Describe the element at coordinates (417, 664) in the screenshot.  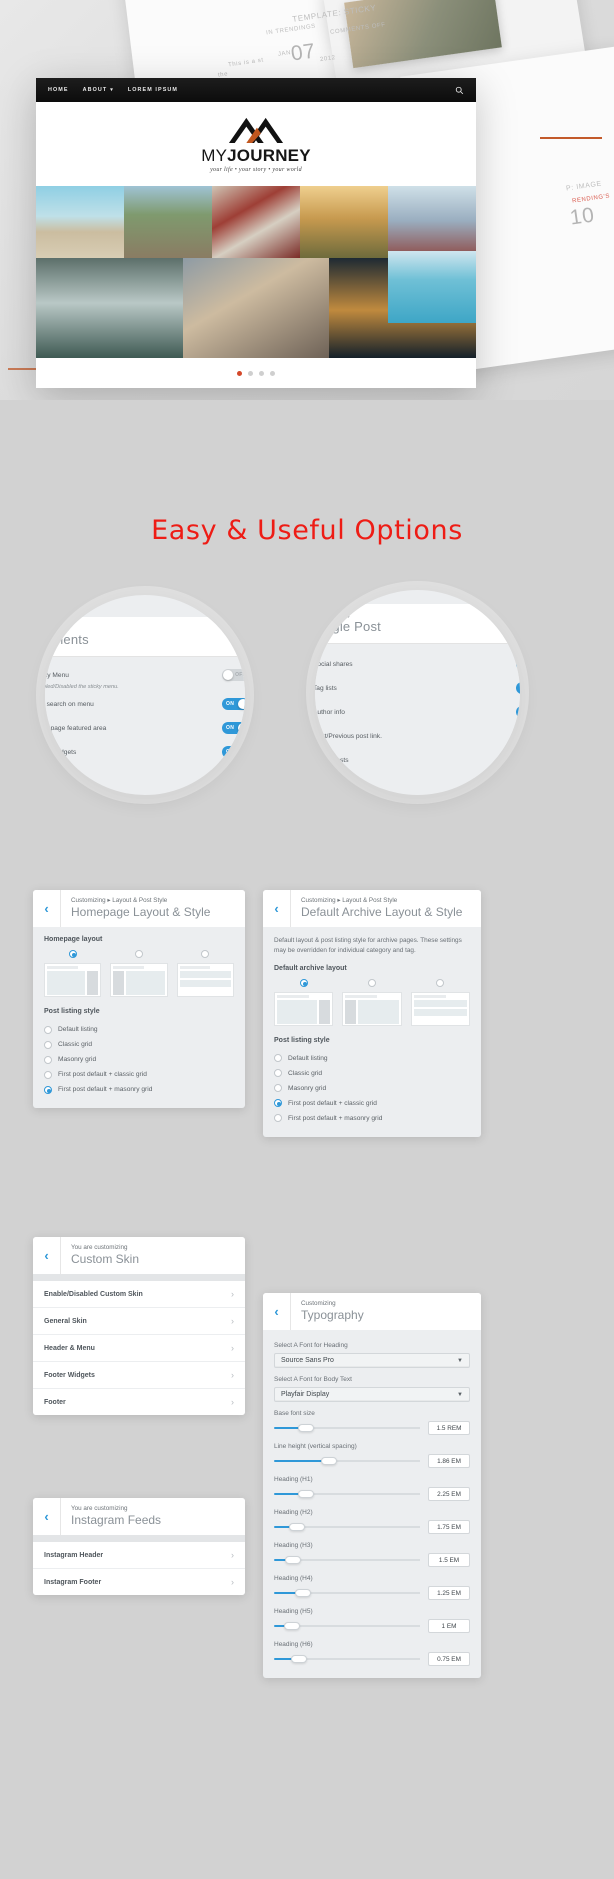
I see `setting-row-social-shares: Social shares ON` at that location.